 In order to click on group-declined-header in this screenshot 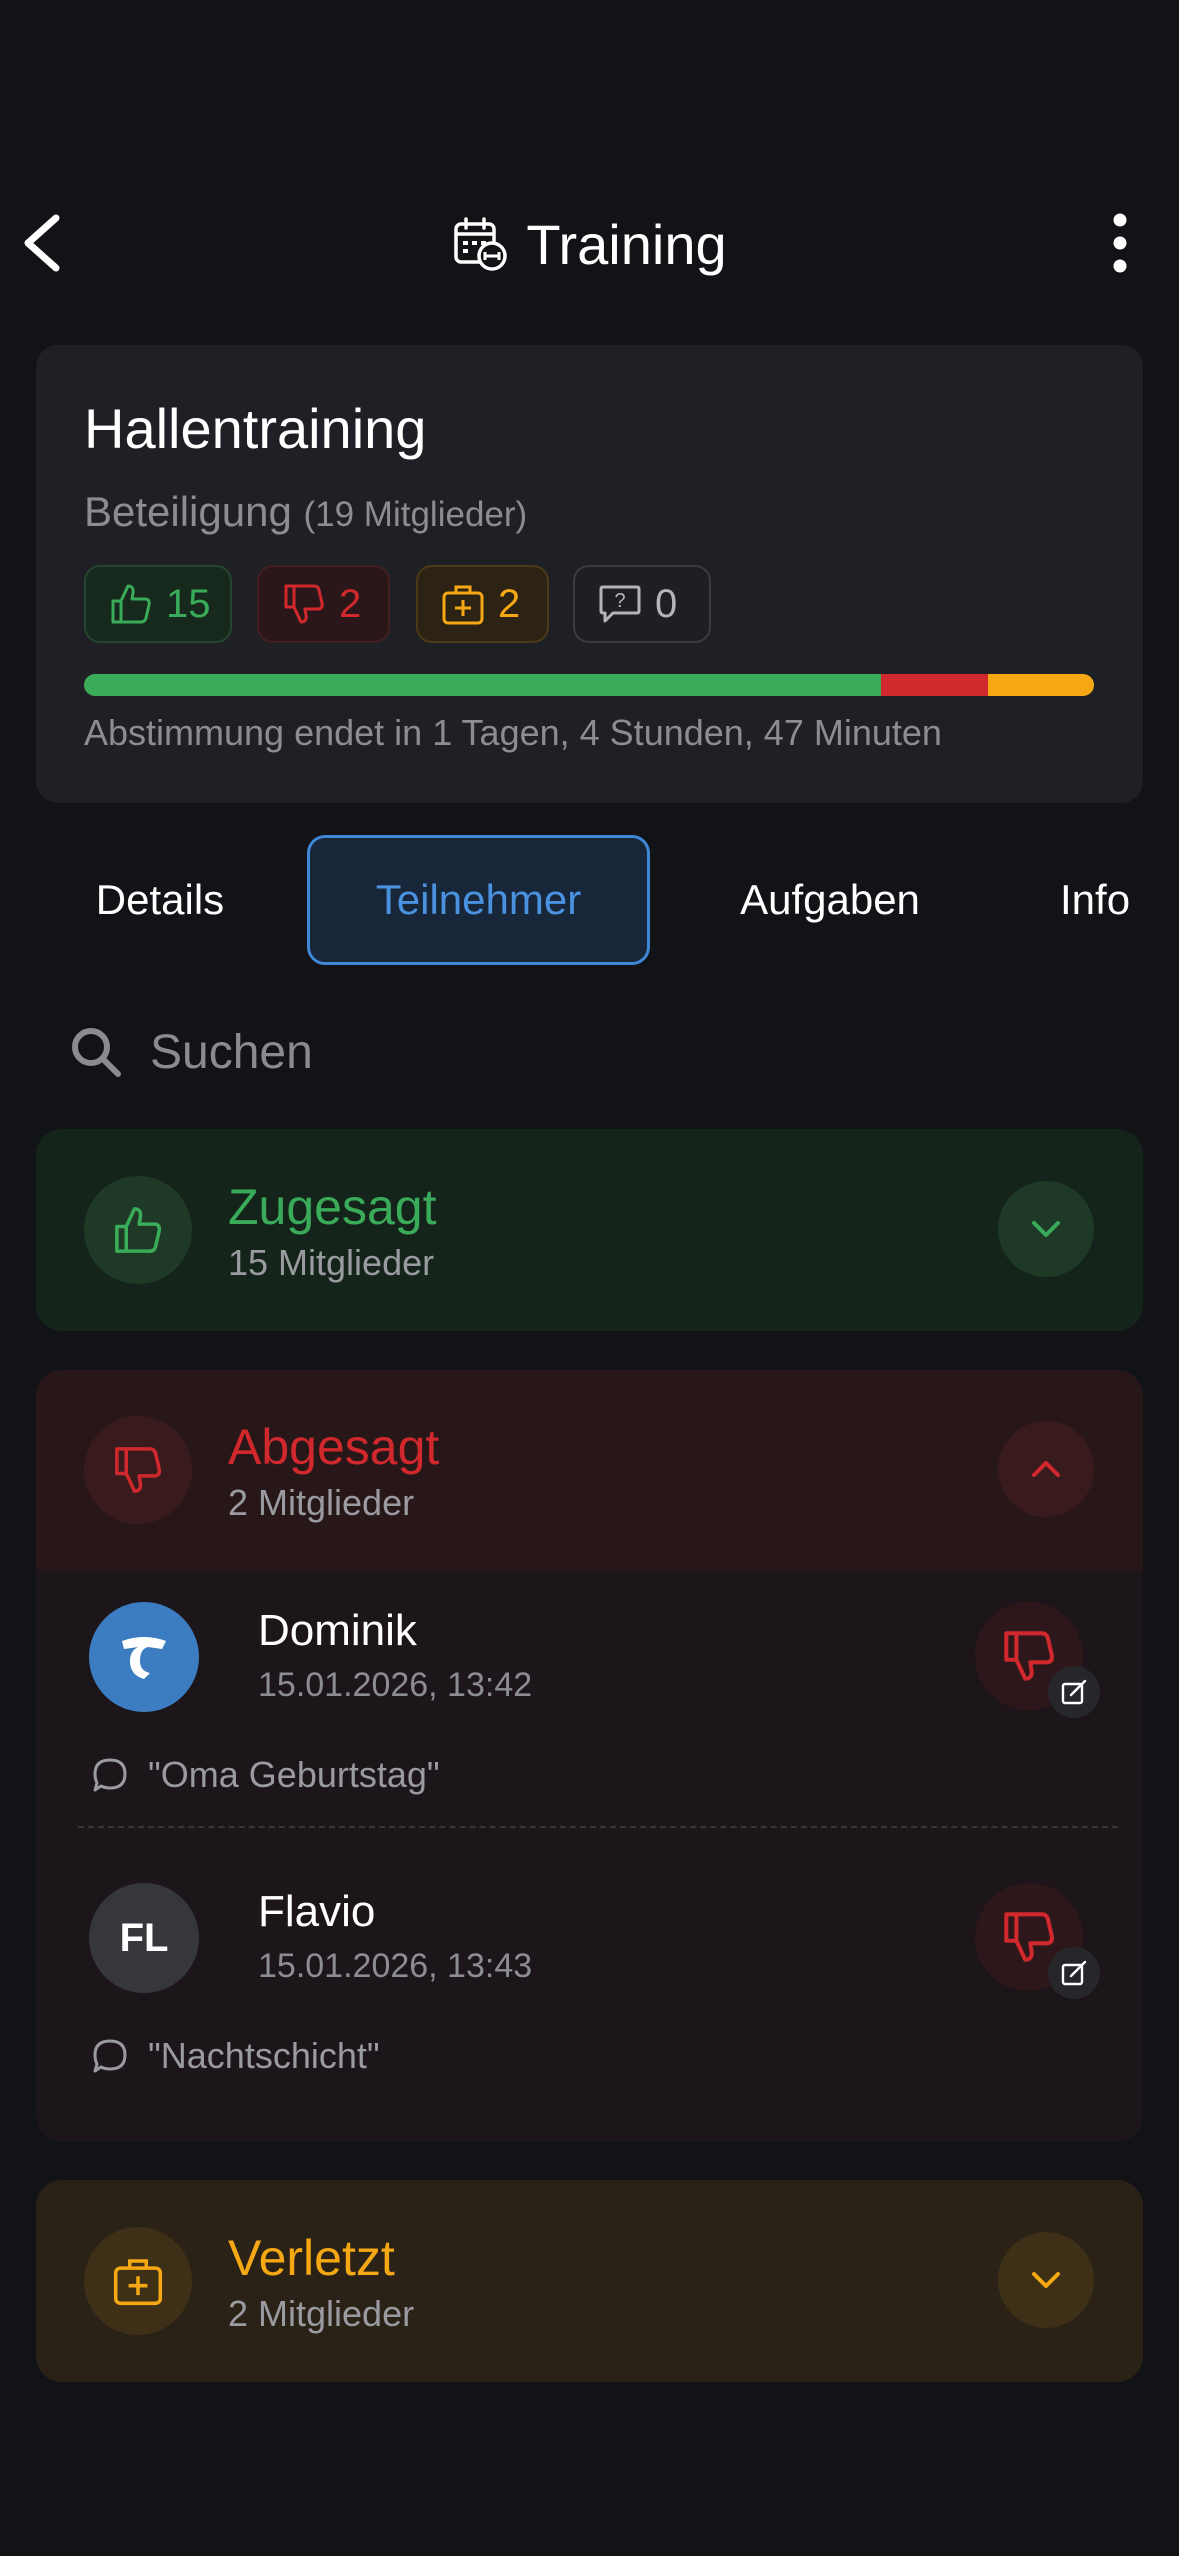, I will do `click(589, 1470)`.